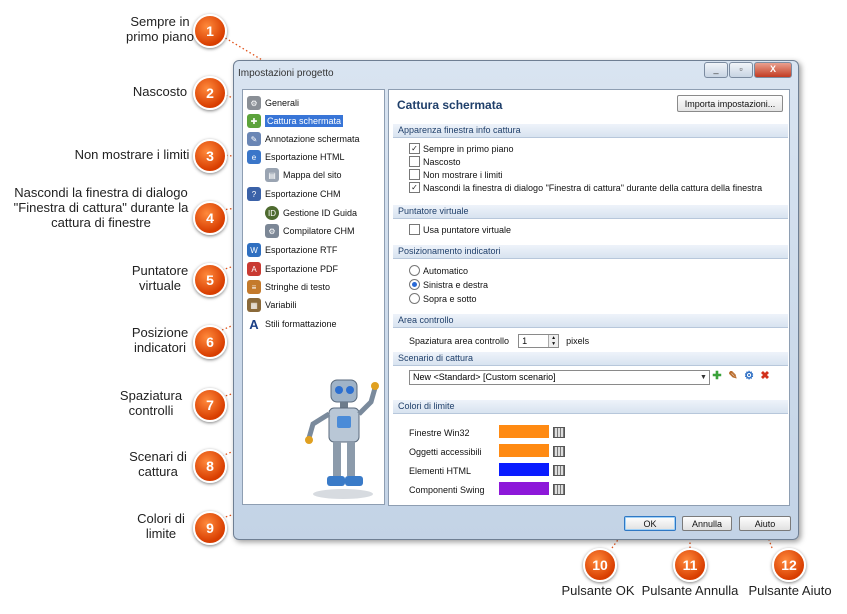 This screenshot has width=847, height=614. I want to click on sidebar-item-annotazione: ✎ Annotazione schermata, so click(303, 139).